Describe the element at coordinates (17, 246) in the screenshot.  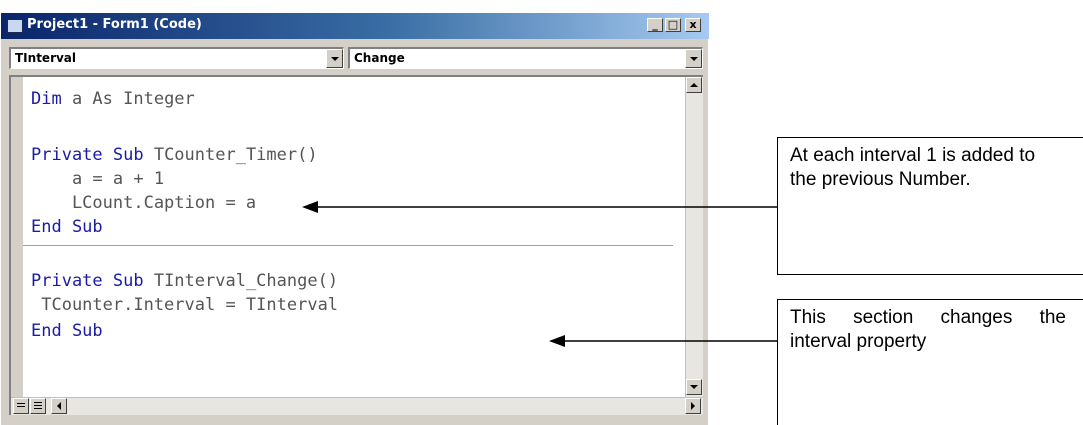
I see `editor-margin` at that location.